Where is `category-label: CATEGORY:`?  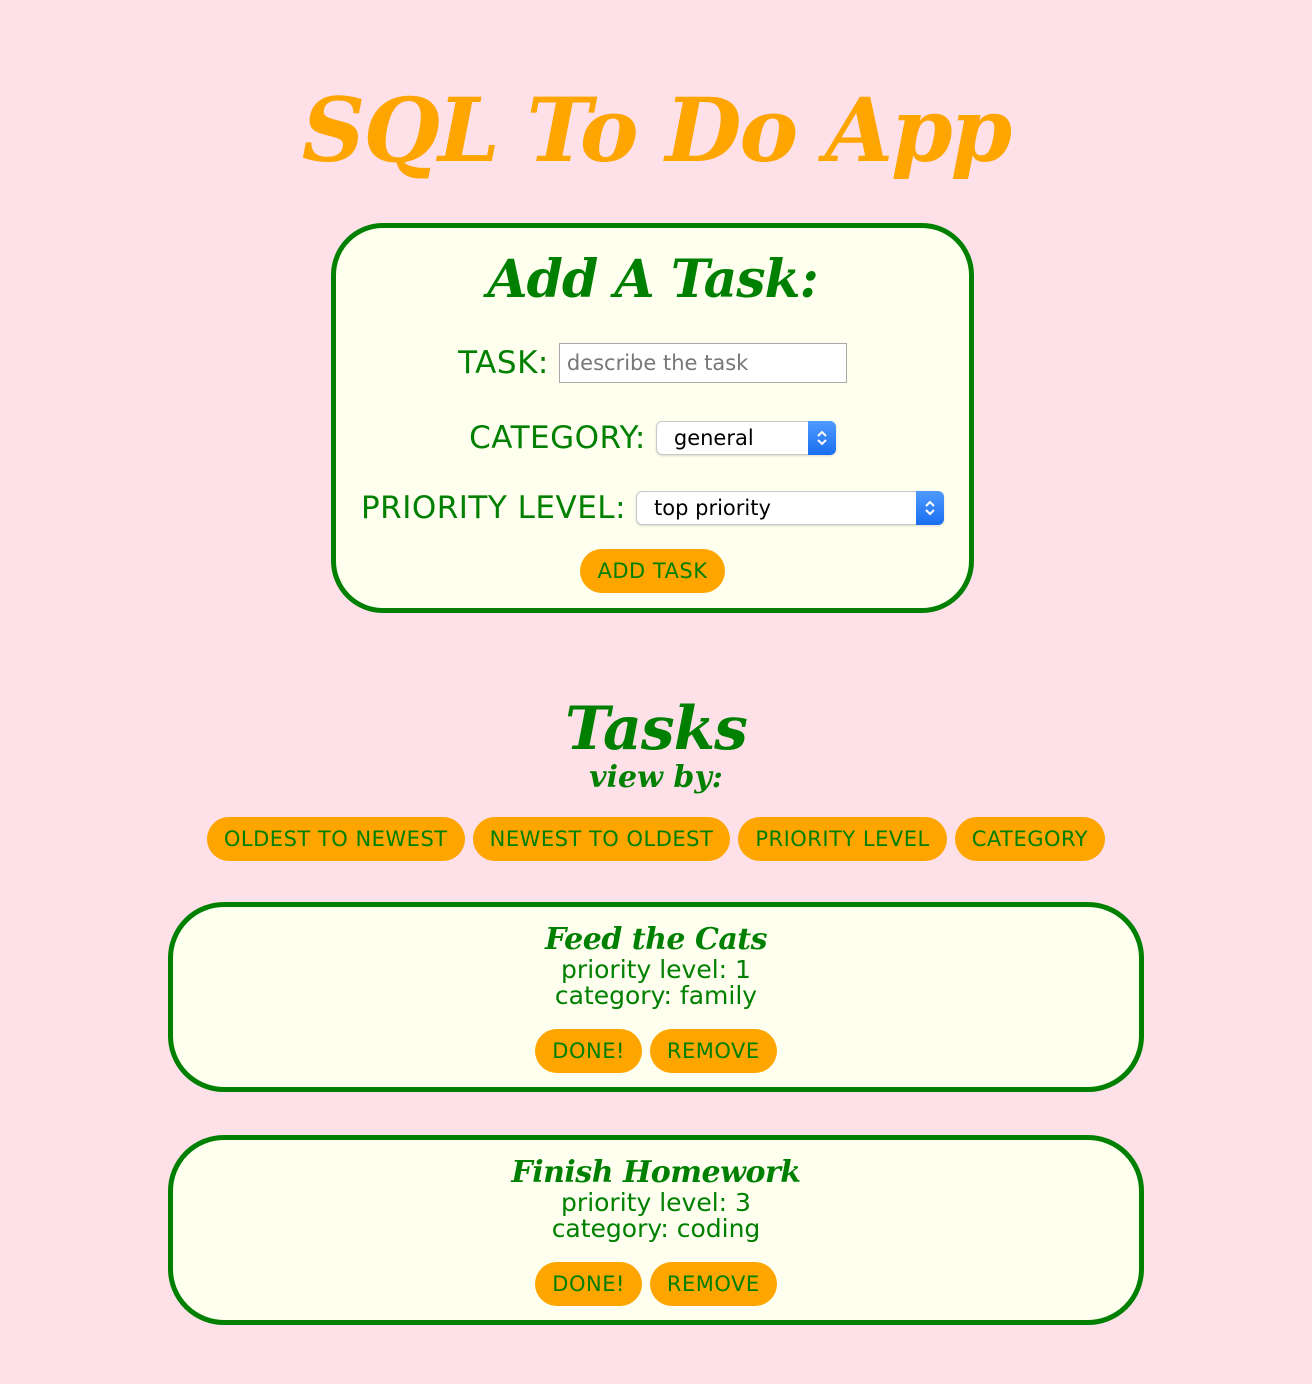 category-label: CATEGORY: is located at coordinates (557, 438).